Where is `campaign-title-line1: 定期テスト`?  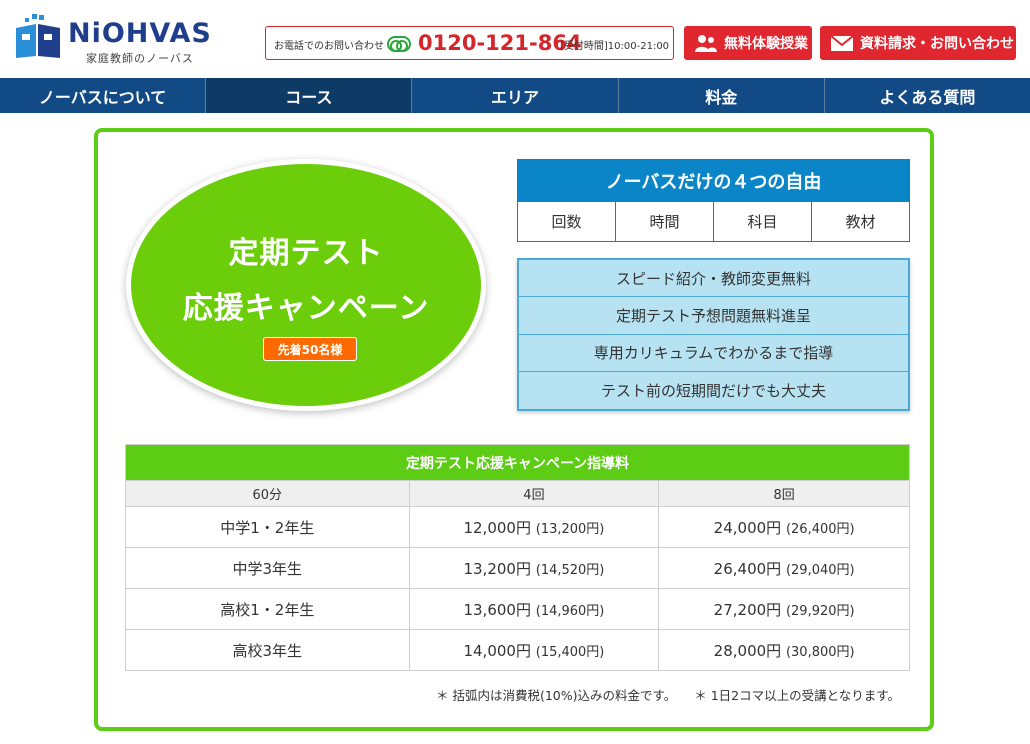 campaign-title-line1: 定期テスト is located at coordinates (306, 253).